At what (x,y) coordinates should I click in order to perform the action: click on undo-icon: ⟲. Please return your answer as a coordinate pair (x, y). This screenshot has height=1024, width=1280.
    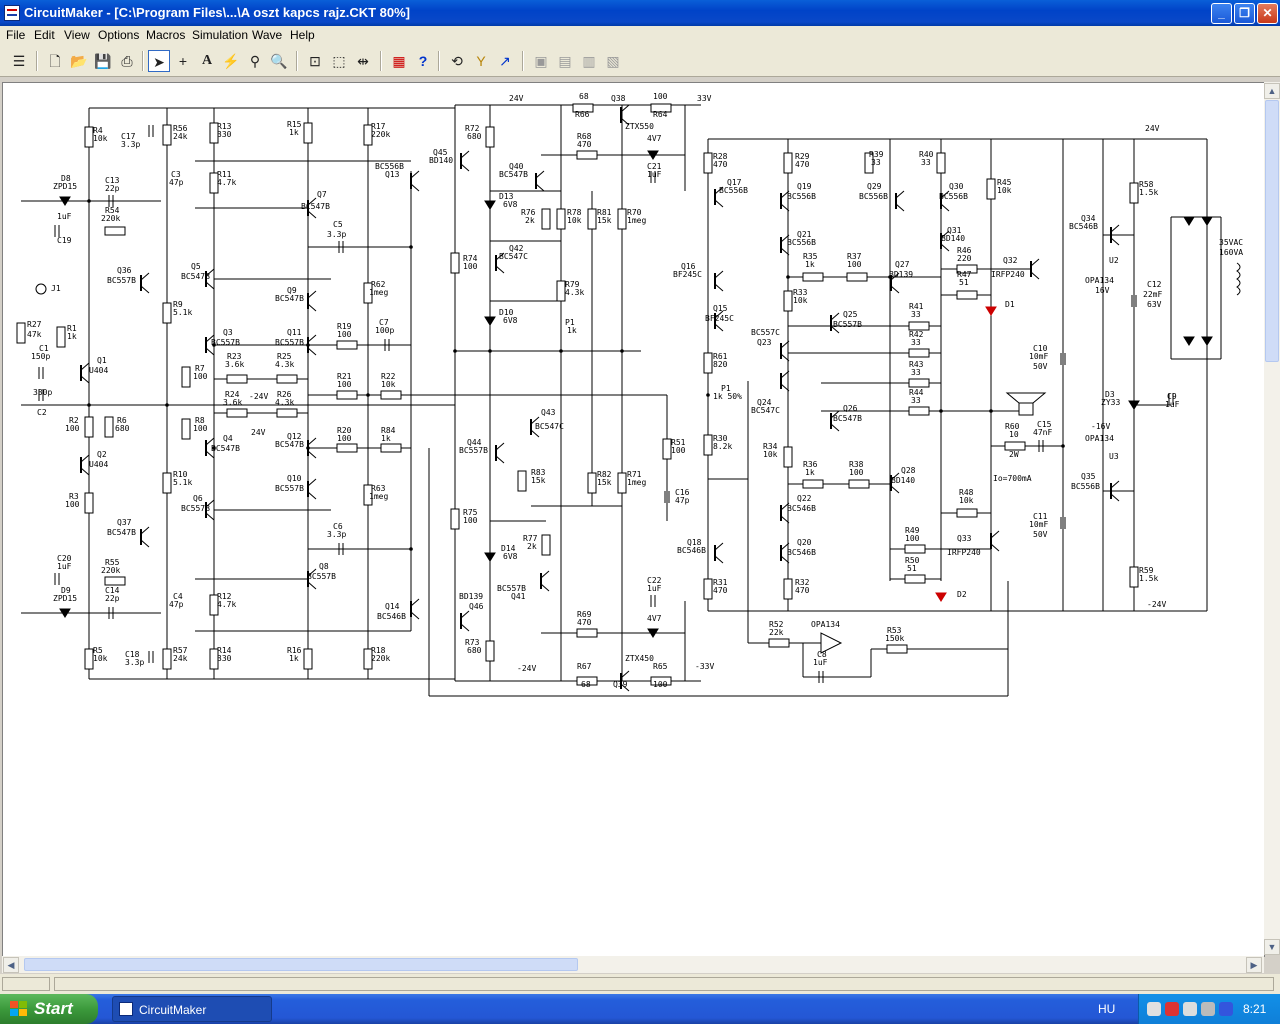
    Looking at the image, I should click on (457, 61).